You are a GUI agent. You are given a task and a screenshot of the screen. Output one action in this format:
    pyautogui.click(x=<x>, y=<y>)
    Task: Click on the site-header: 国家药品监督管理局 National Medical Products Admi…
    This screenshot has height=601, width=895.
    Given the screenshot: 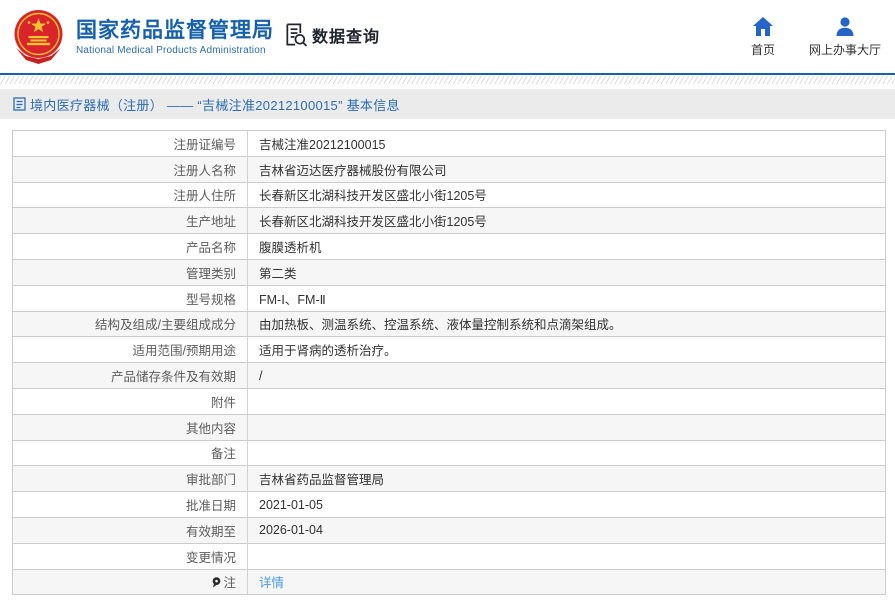 What is the action you would take?
    pyautogui.click(x=447, y=37)
    